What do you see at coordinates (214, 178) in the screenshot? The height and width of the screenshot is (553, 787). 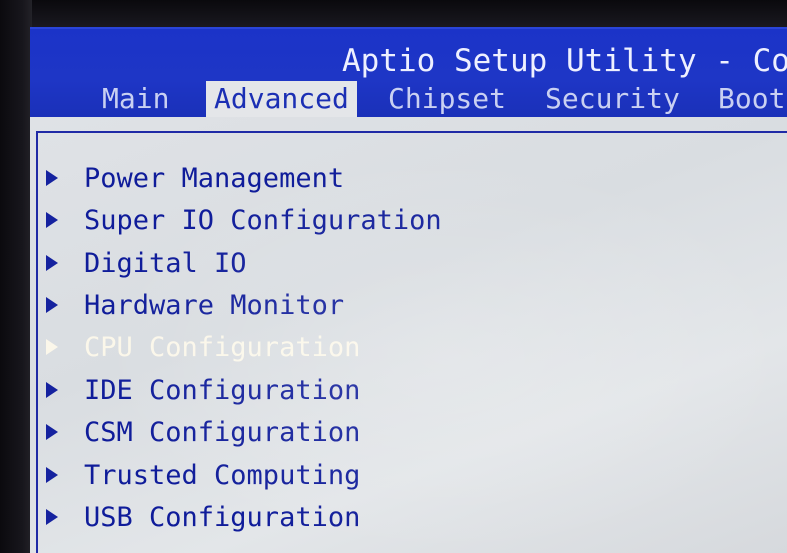 I see `menu-item-label: Power Management` at bounding box center [214, 178].